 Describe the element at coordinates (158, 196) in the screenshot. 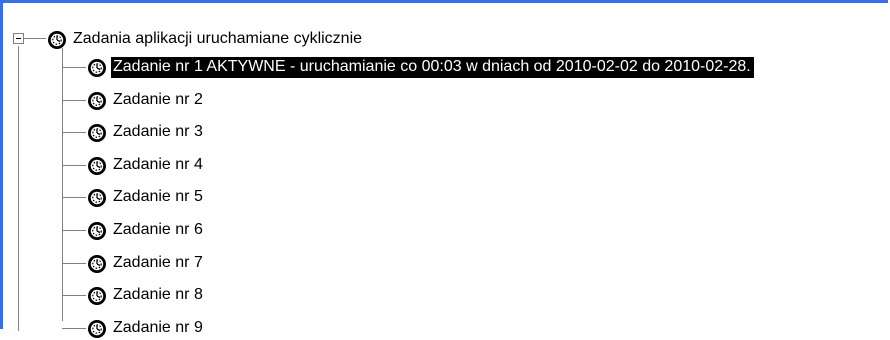

I see `tree-item-label: Zadanie nr 5` at that location.